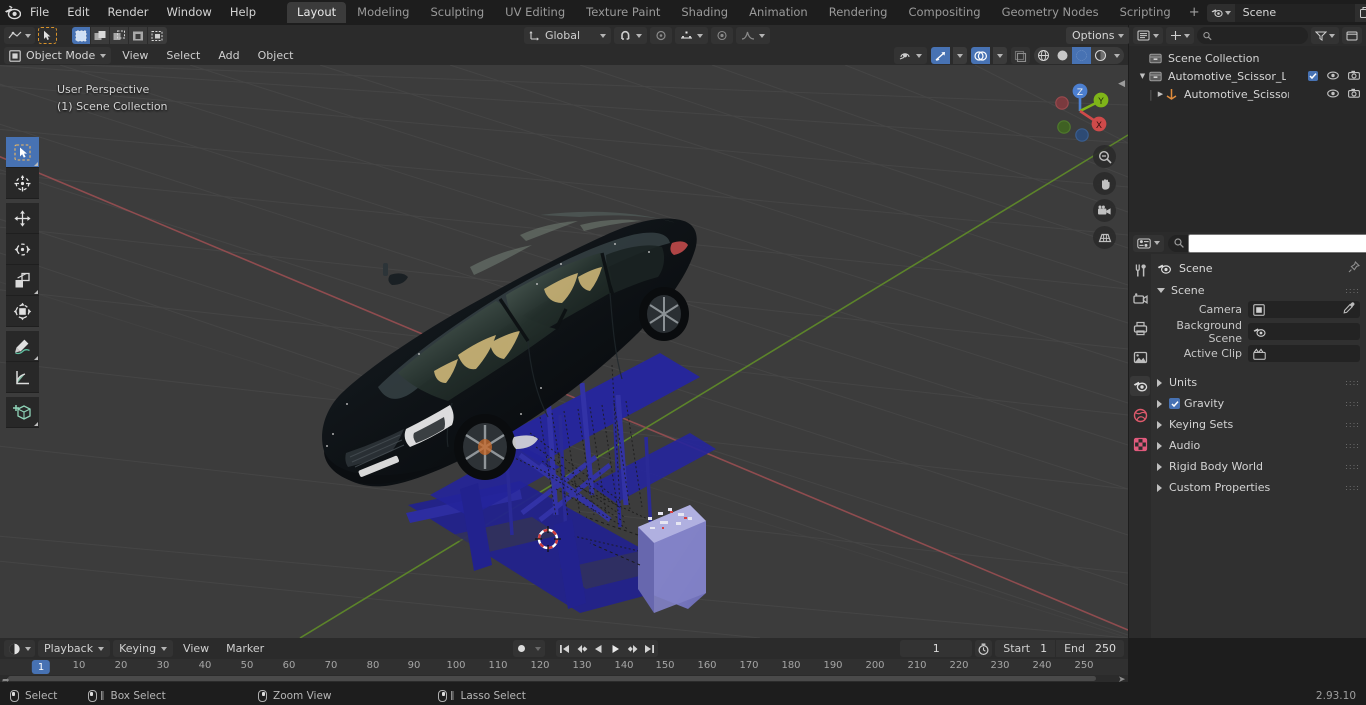 This screenshot has width=1366, height=705. I want to click on object-mode-selector: Object Mode, so click(58, 55).